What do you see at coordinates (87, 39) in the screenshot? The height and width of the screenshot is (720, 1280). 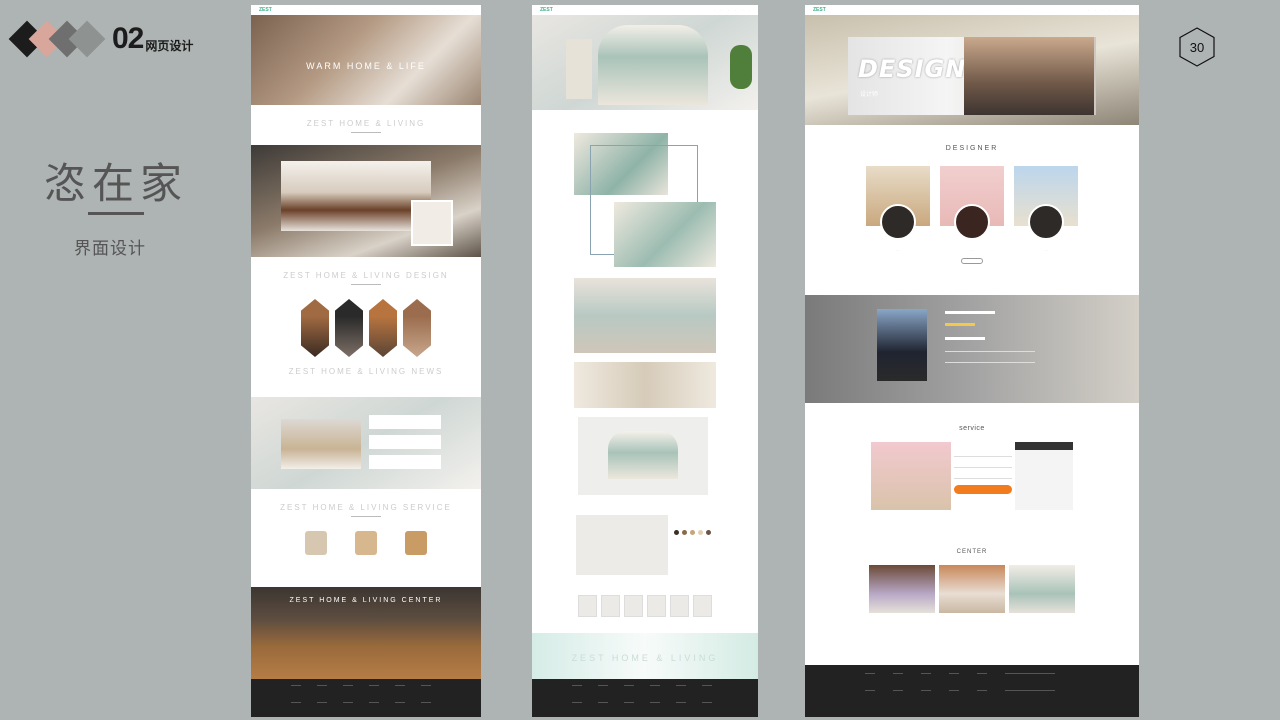 I see `diamond-icon` at bounding box center [87, 39].